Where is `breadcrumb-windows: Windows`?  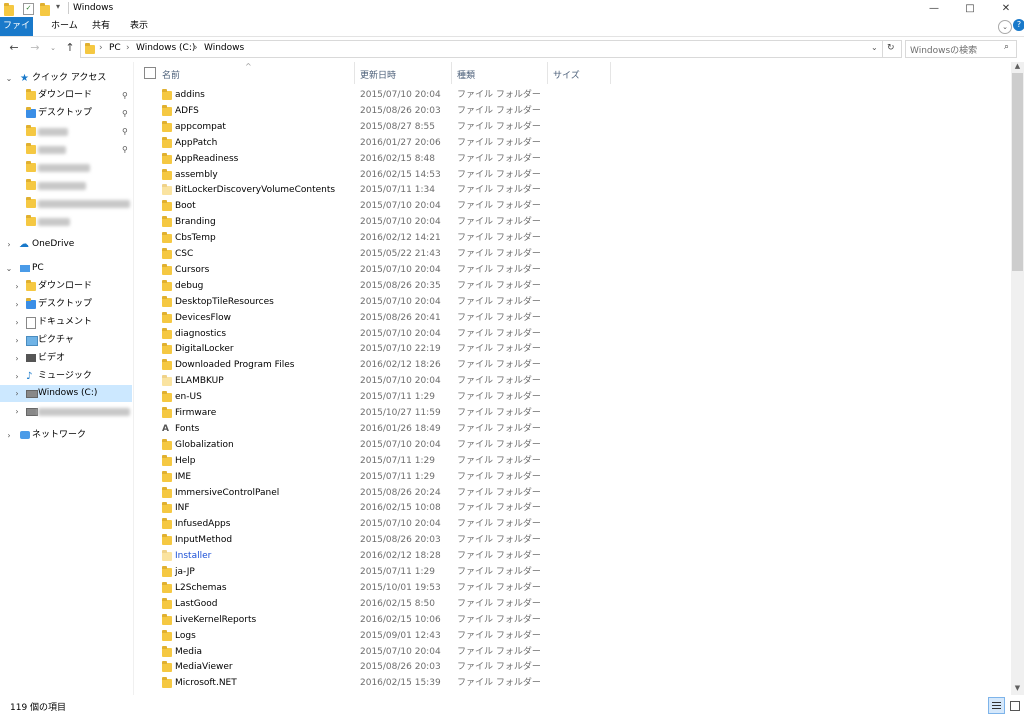
breadcrumb-windows: Windows is located at coordinates (224, 48).